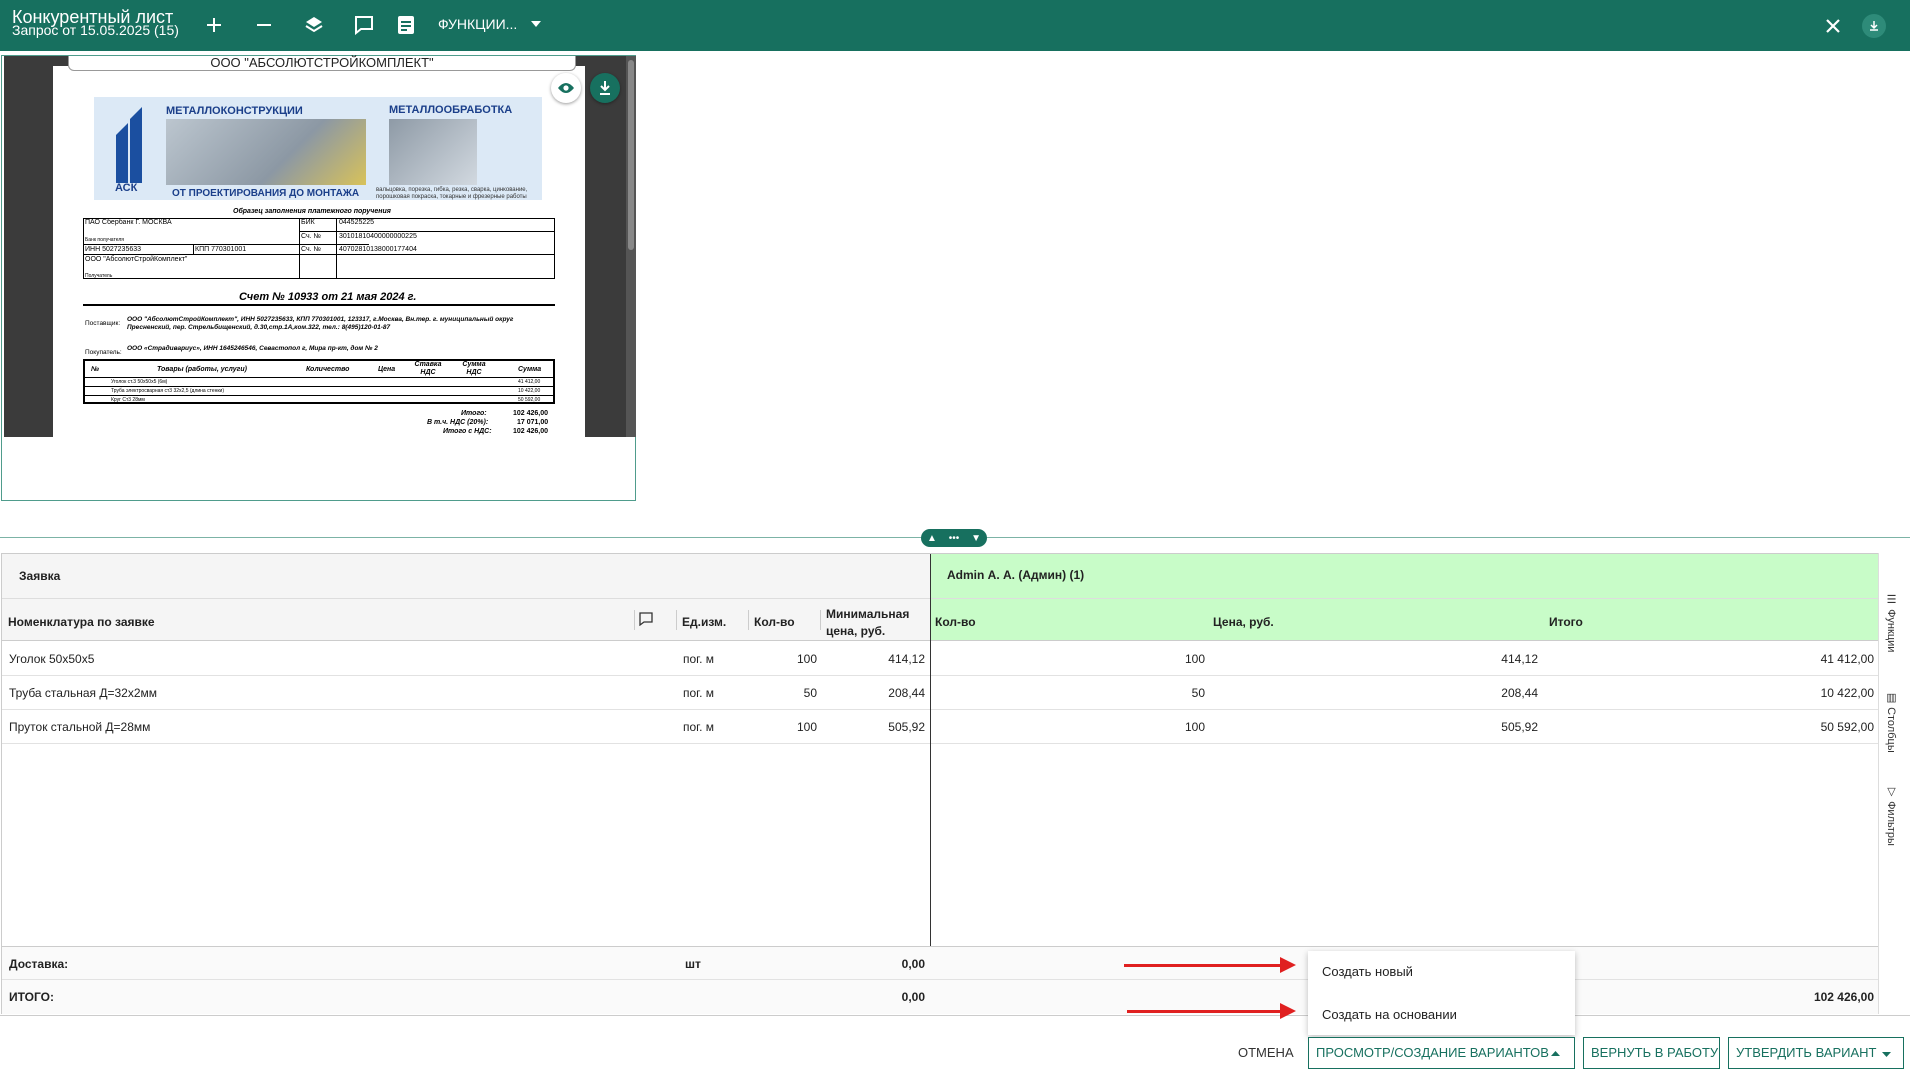  I want to click on preview-company-name: ООО "АБСОЛЮТСТРОЙКОМПЛЕКТ", so click(322, 63).